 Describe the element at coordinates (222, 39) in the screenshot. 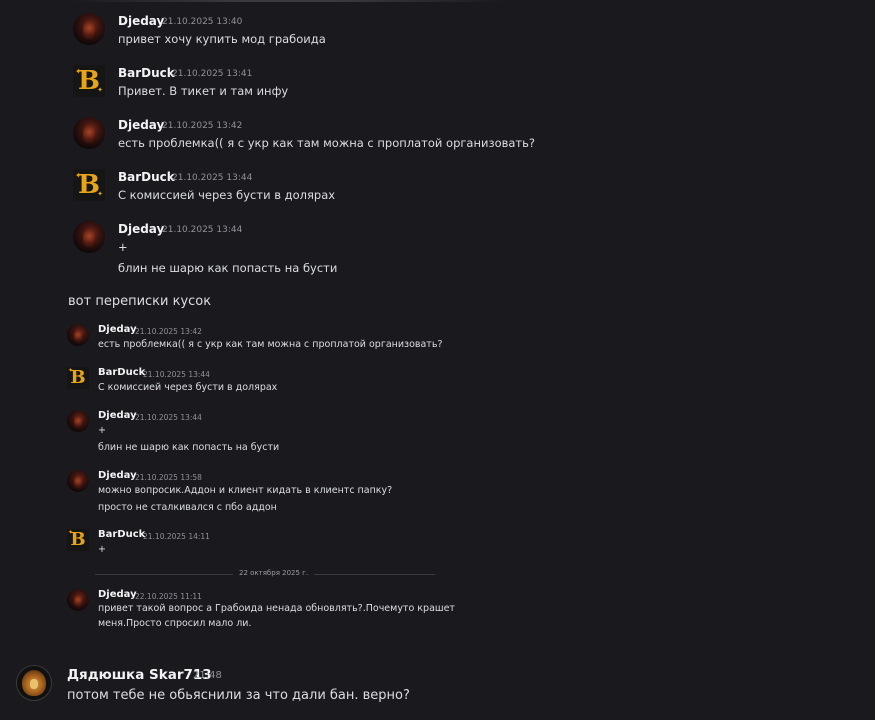

I see `message-text: привет хочу купить мод грабоида` at that location.